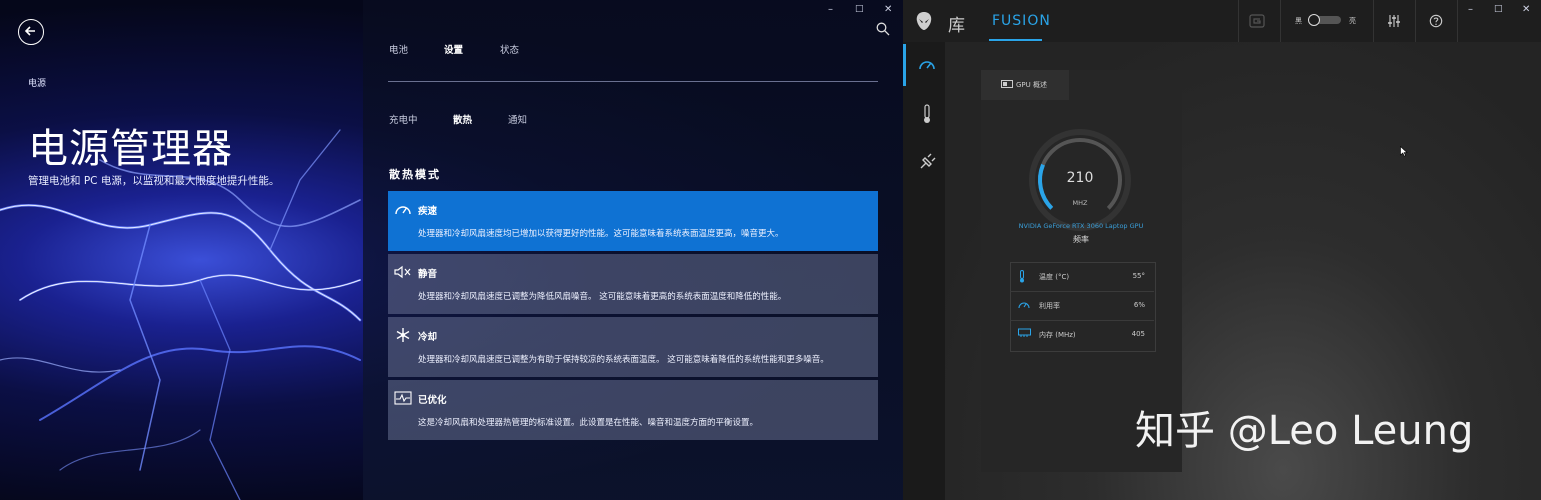 This screenshot has width=1541, height=500. I want to click on mode-title: 冷却, so click(428, 337).